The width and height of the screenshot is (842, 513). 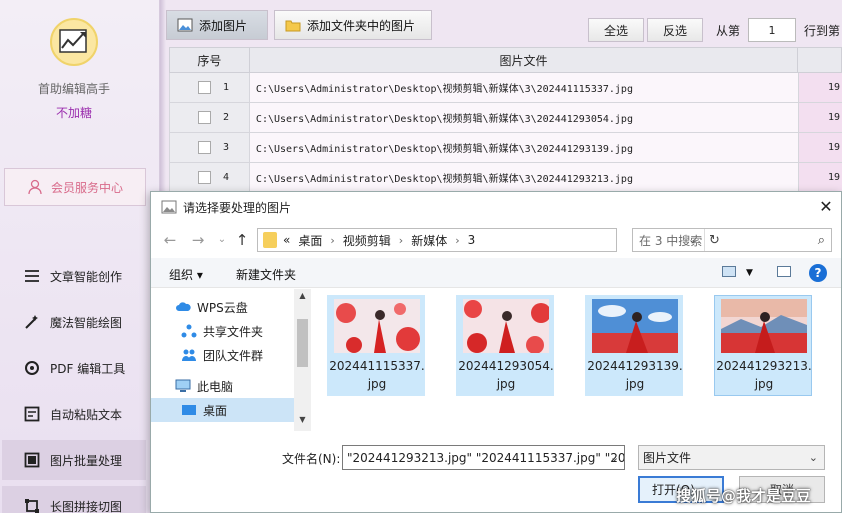 I want to click on filename-label: 文件名(N):, so click(x=311, y=459).